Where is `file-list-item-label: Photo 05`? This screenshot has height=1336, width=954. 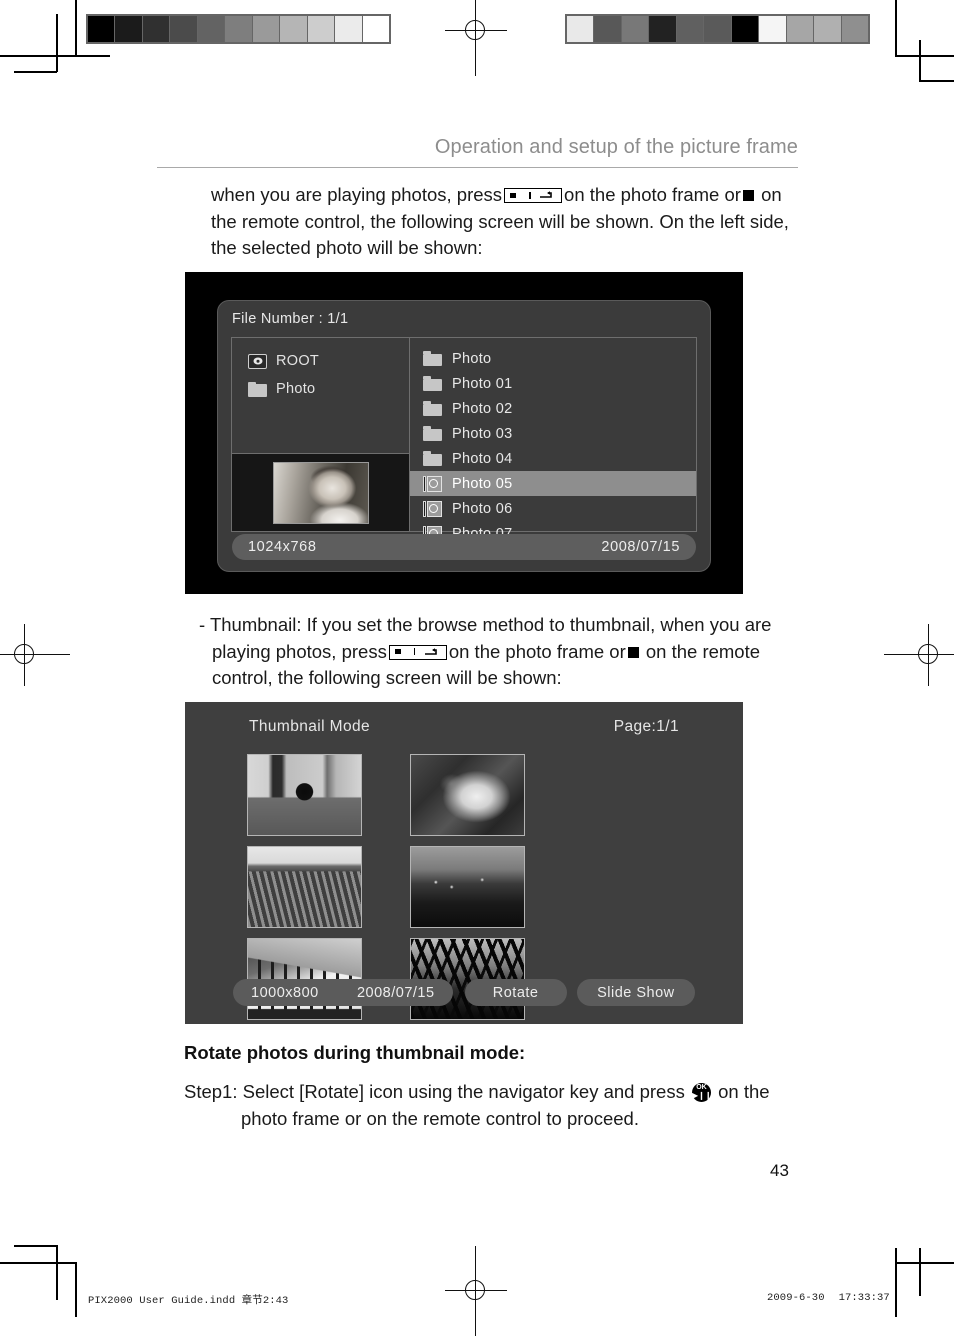 file-list-item-label: Photo 05 is located at coordinates (482, 483).